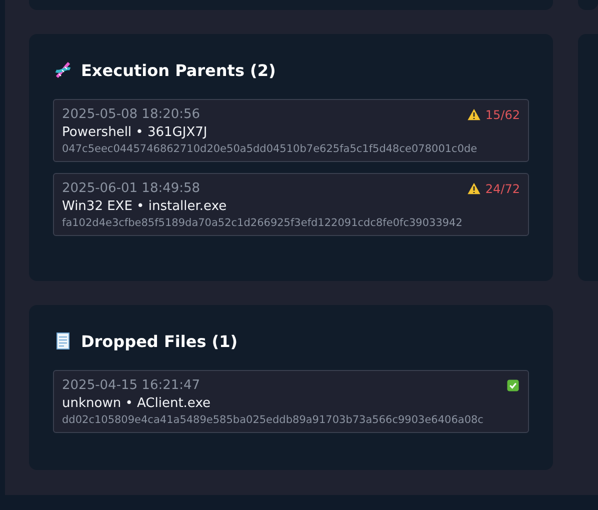 The width and height of the screenshot is (598, 510). I want to click on section-title: Execution Parents (2), so click(178, 70).